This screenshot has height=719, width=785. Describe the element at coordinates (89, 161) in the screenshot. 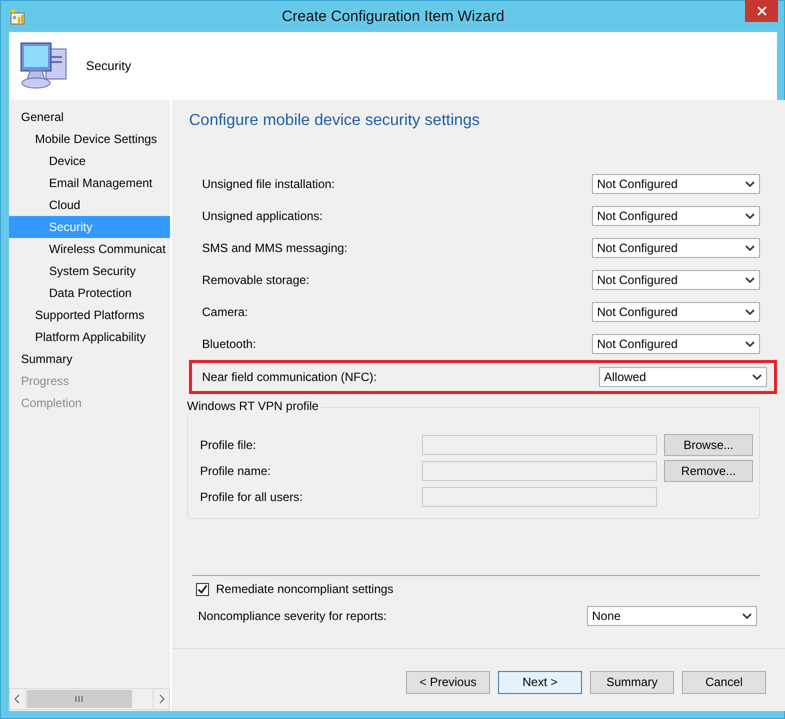

I see `tree-item: Device` at that location.